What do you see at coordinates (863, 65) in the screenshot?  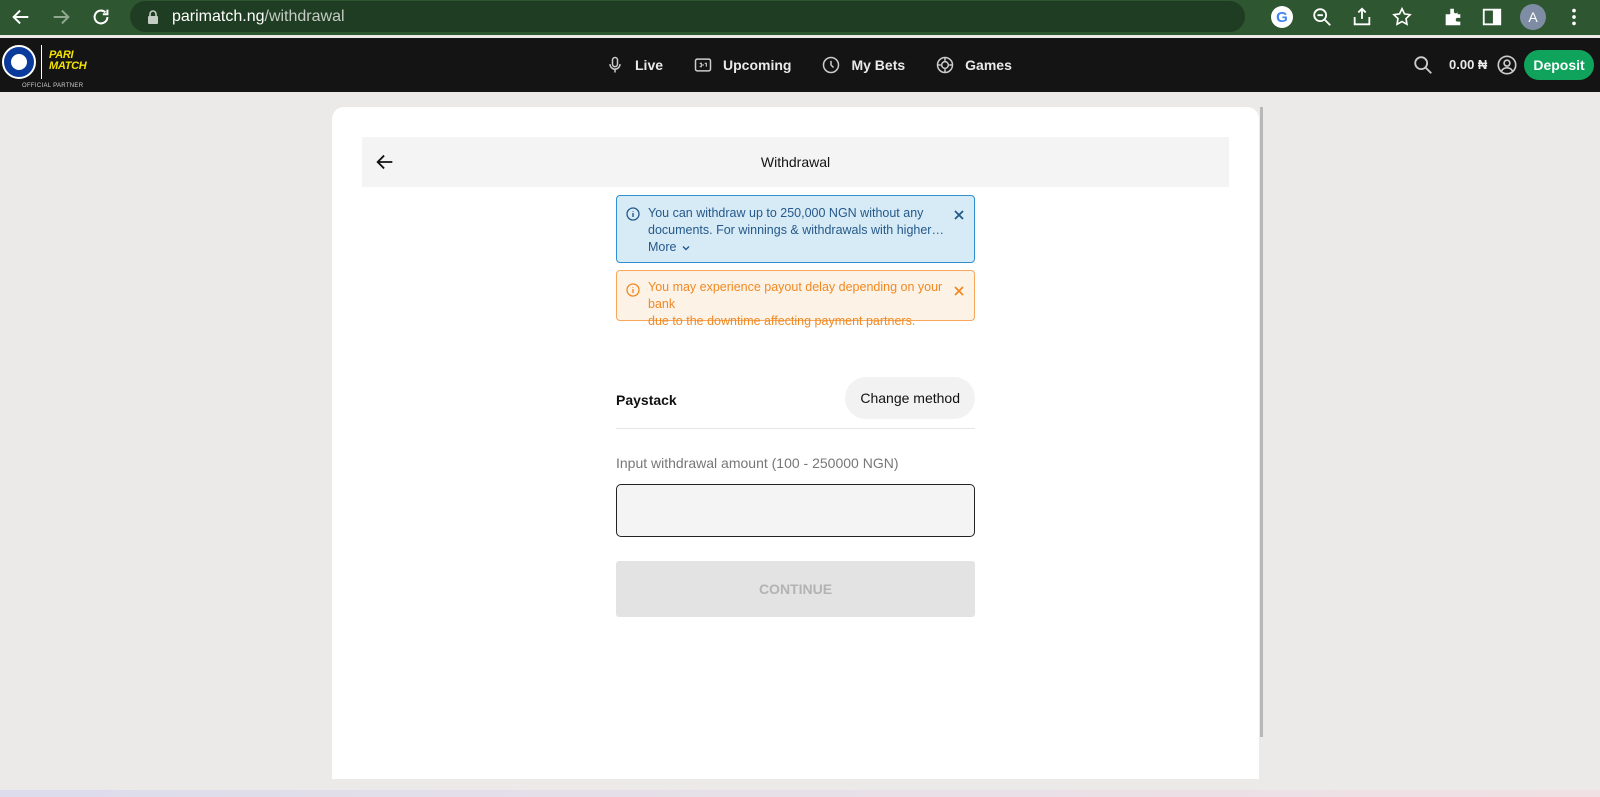 I see `nav-my-bets: My Bets` at bounding box center [863, 65].